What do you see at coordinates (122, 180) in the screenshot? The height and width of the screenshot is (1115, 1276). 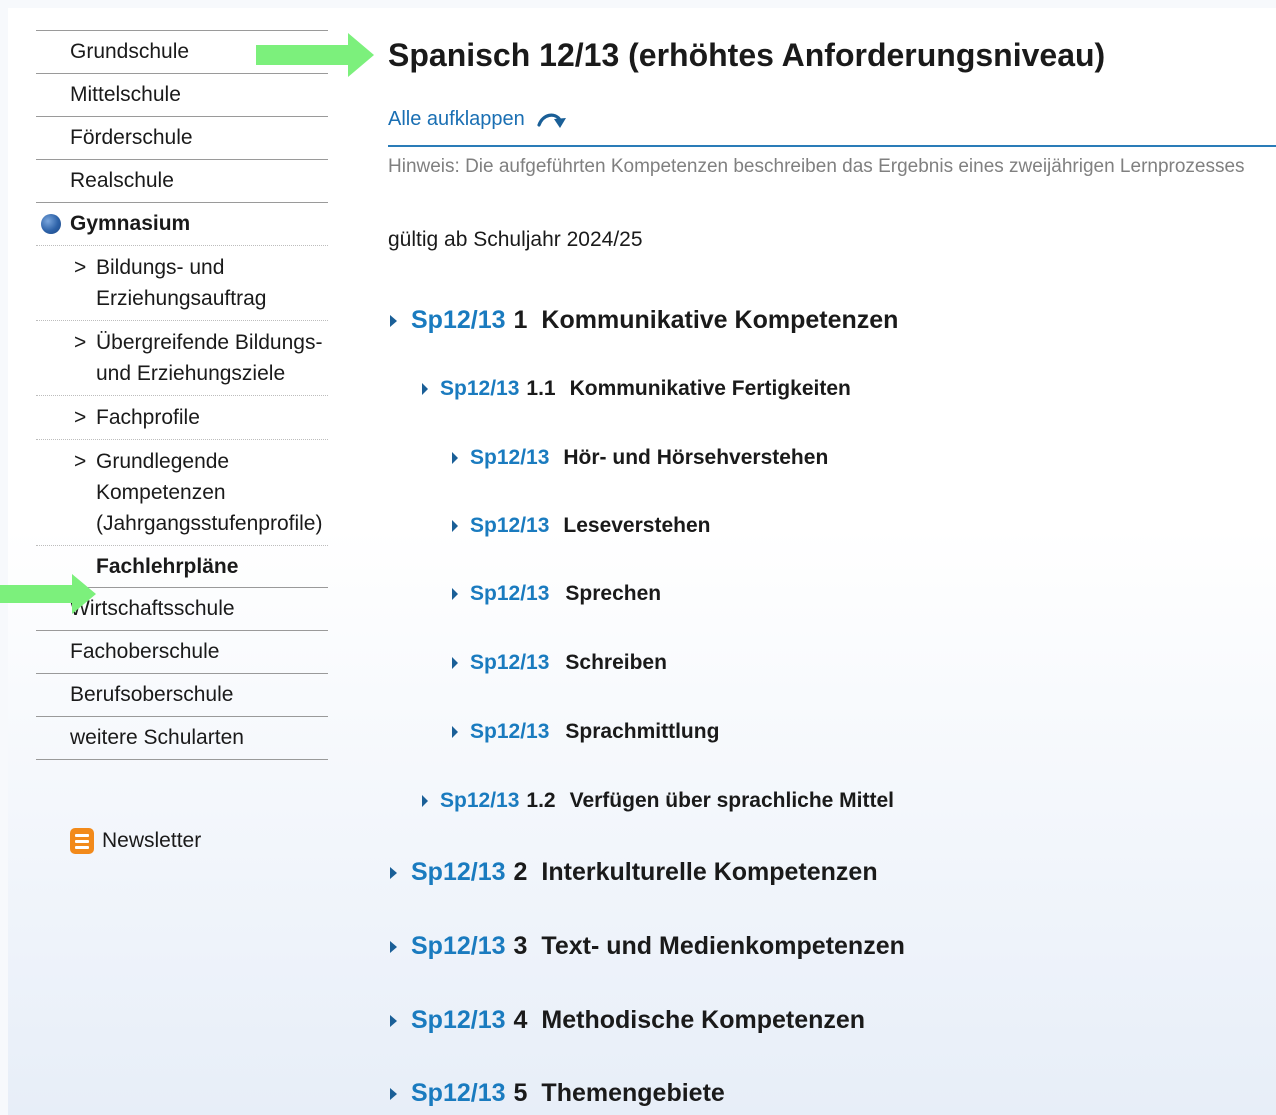 I see `sidebar-item-label: Realschule` at bounding box center [122, 180].